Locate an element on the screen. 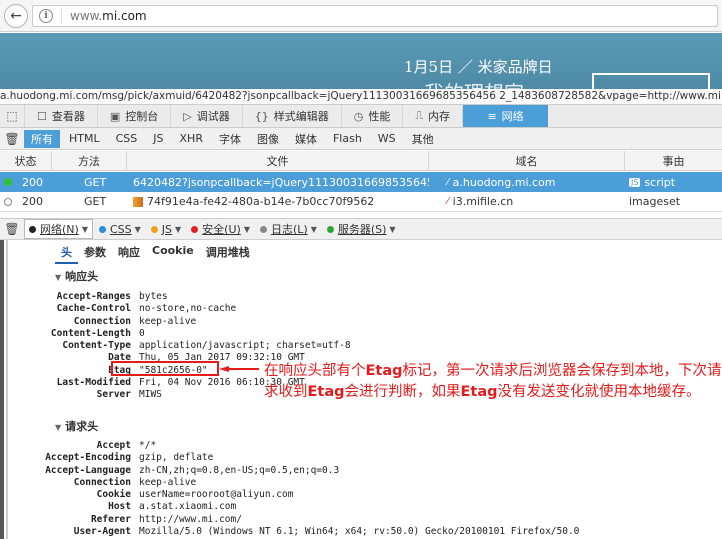 Image resolution: width=722 pixels, height=539 pixels. header-row: Connection keep-alive is located at coordinates (361, 483).